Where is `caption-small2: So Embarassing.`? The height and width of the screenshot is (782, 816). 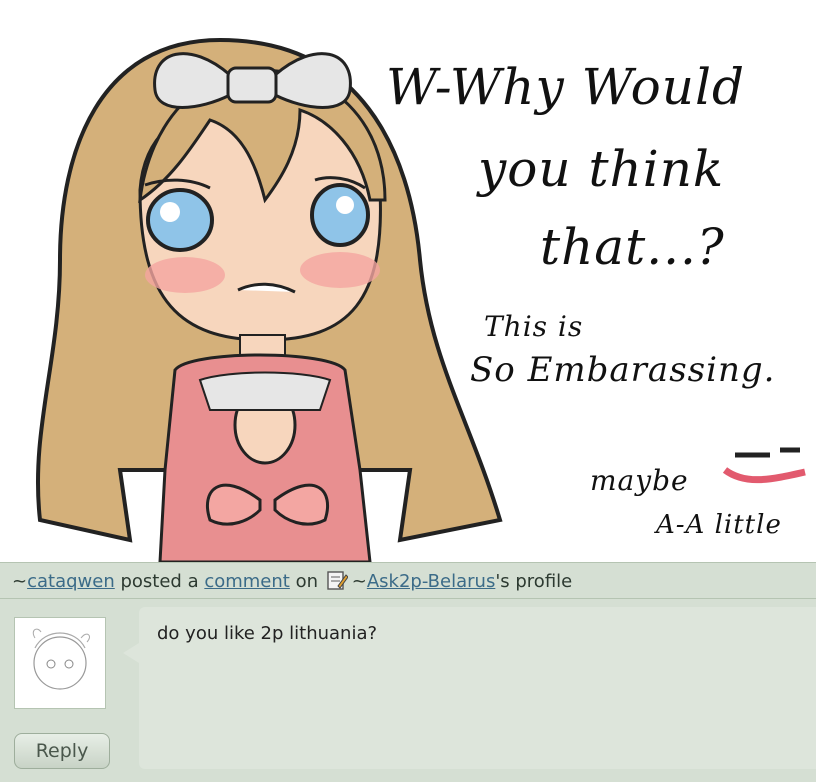 caption-small2: So Embarassing. is located at coordinates (623, 370).